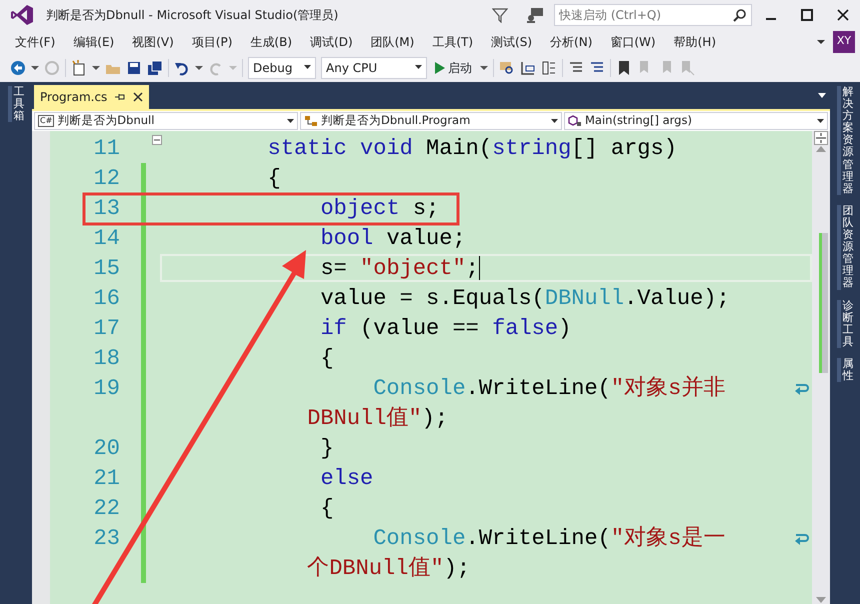  I want to click on line-number: 22, so click(107, 508).